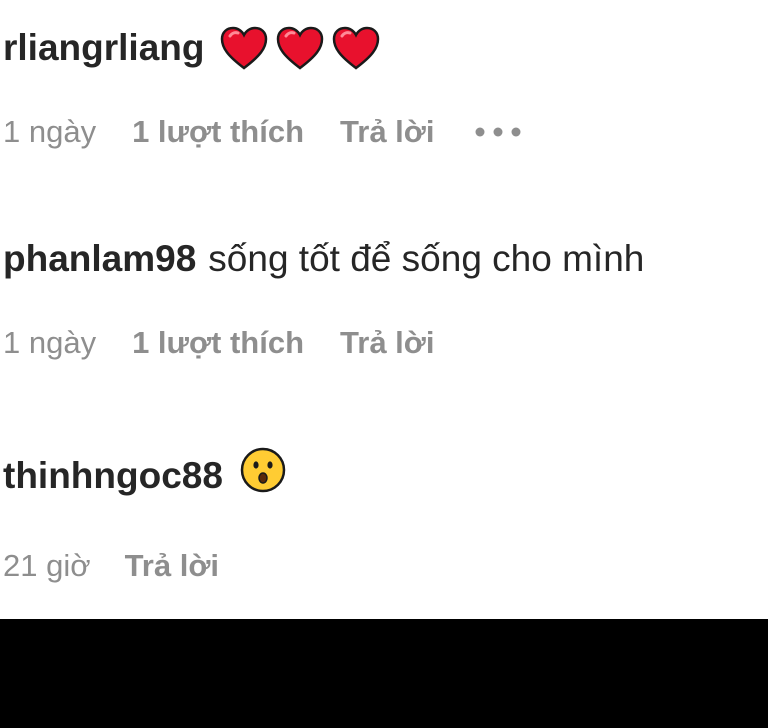  I want to click on surprised-face-icon, so click(263, 476).